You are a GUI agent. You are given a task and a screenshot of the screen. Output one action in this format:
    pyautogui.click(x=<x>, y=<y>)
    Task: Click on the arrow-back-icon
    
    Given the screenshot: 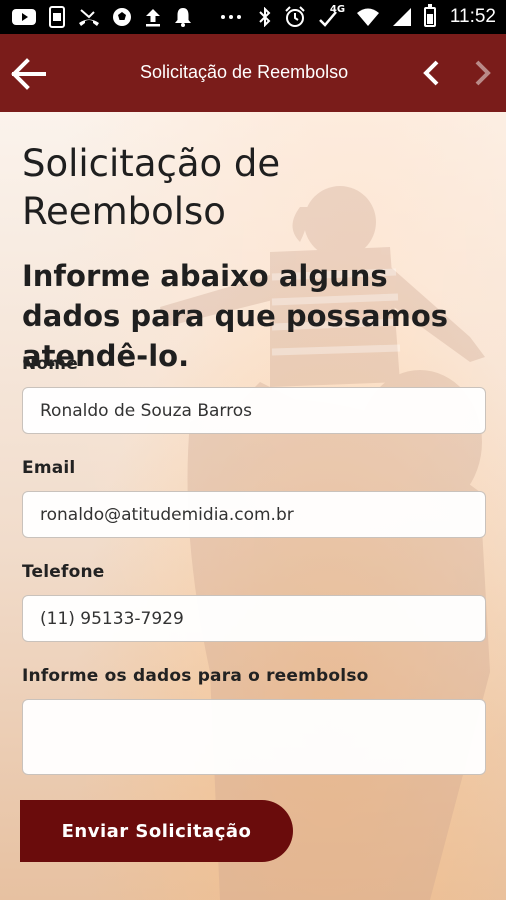 What is the action you would take?
    pyautogui.click(x=28, y=74)
    